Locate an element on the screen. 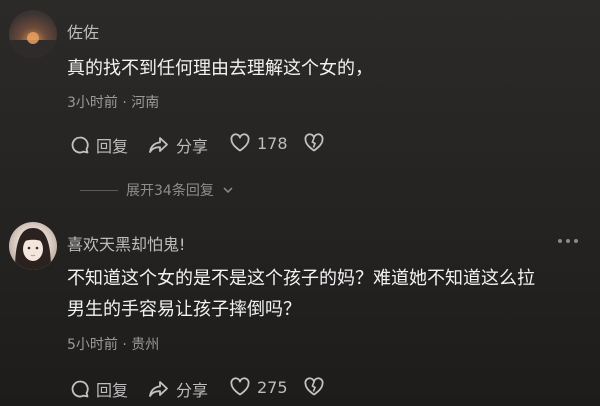 The image size is (600, 406). comment-text-line: 真的找不到任何理由去理解这个女的， is located at coordinates (220, 68).